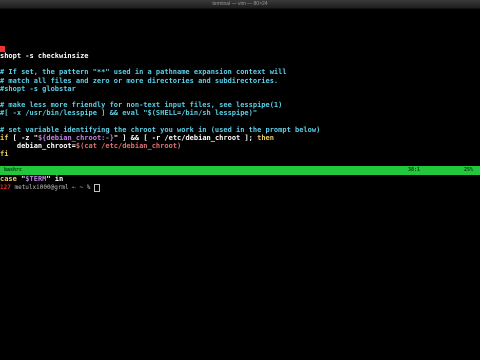 The width and height of the screenshot is (480, 360). Describe the element at coordinates (414, 170) in the screenshot. I see `status-position: 38:1` at that location.